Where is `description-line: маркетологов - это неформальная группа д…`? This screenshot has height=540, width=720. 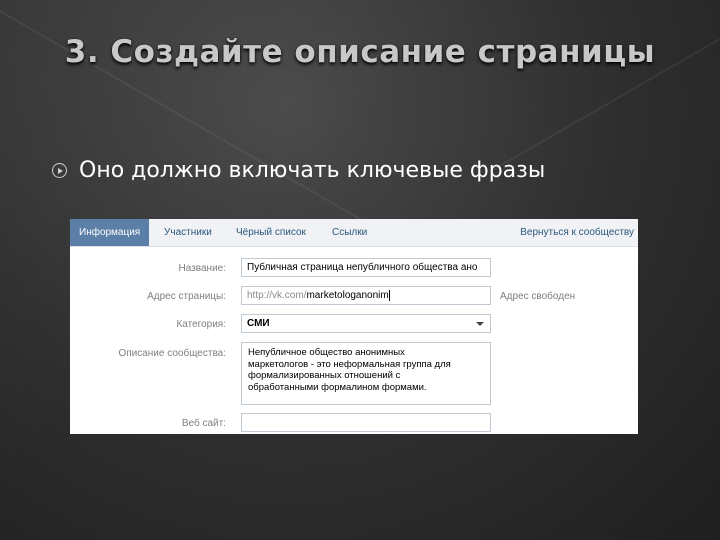
description-line: маркетологов - это неформальная группа д… is located at coordinates (349, 364).